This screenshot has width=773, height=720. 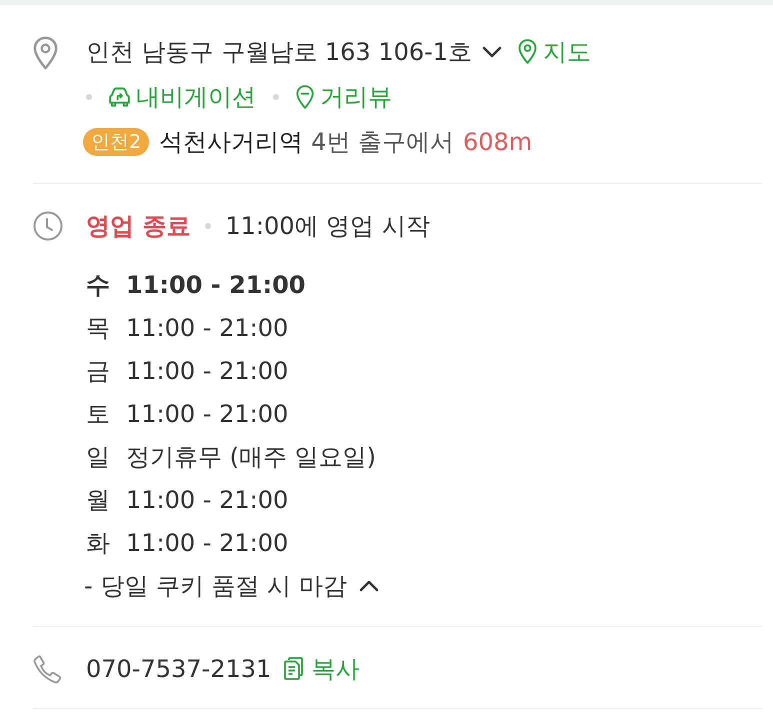 I want to click on distance-text: 608m, so click(x=497, y=142).